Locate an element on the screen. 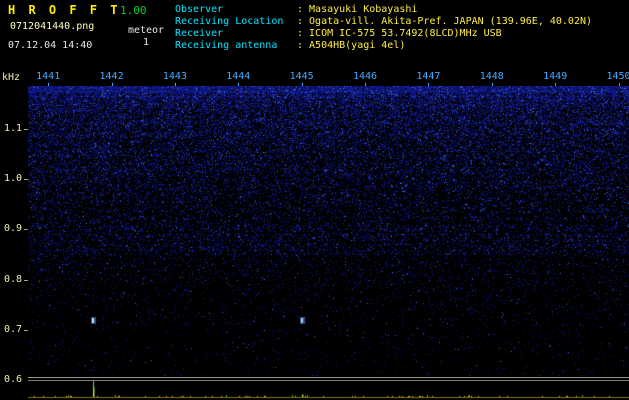 The image size is (629, 400). info-label: Receiving antenna is located at coordinates (226, 45).